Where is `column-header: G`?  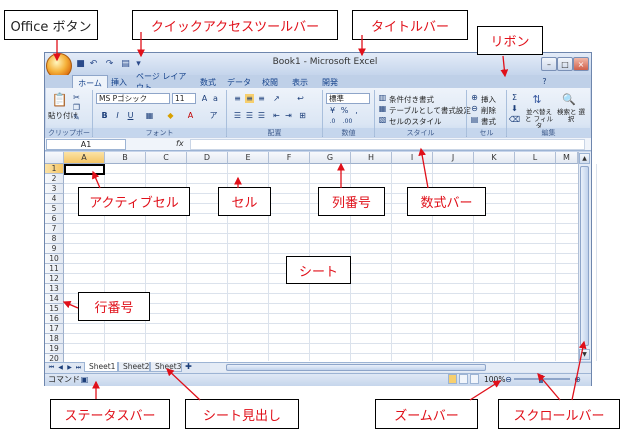
column-header: G is located at coordinates (330, 158).